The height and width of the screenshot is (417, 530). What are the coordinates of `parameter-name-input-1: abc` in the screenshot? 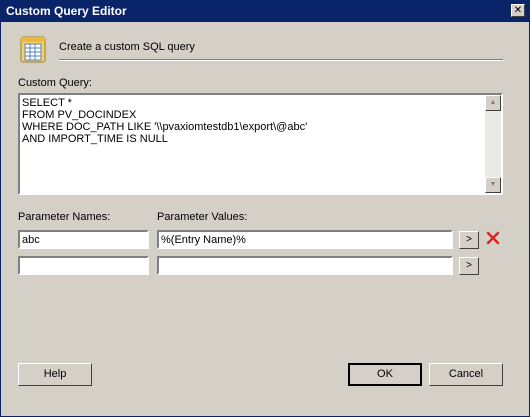 It's located at (83, 239).